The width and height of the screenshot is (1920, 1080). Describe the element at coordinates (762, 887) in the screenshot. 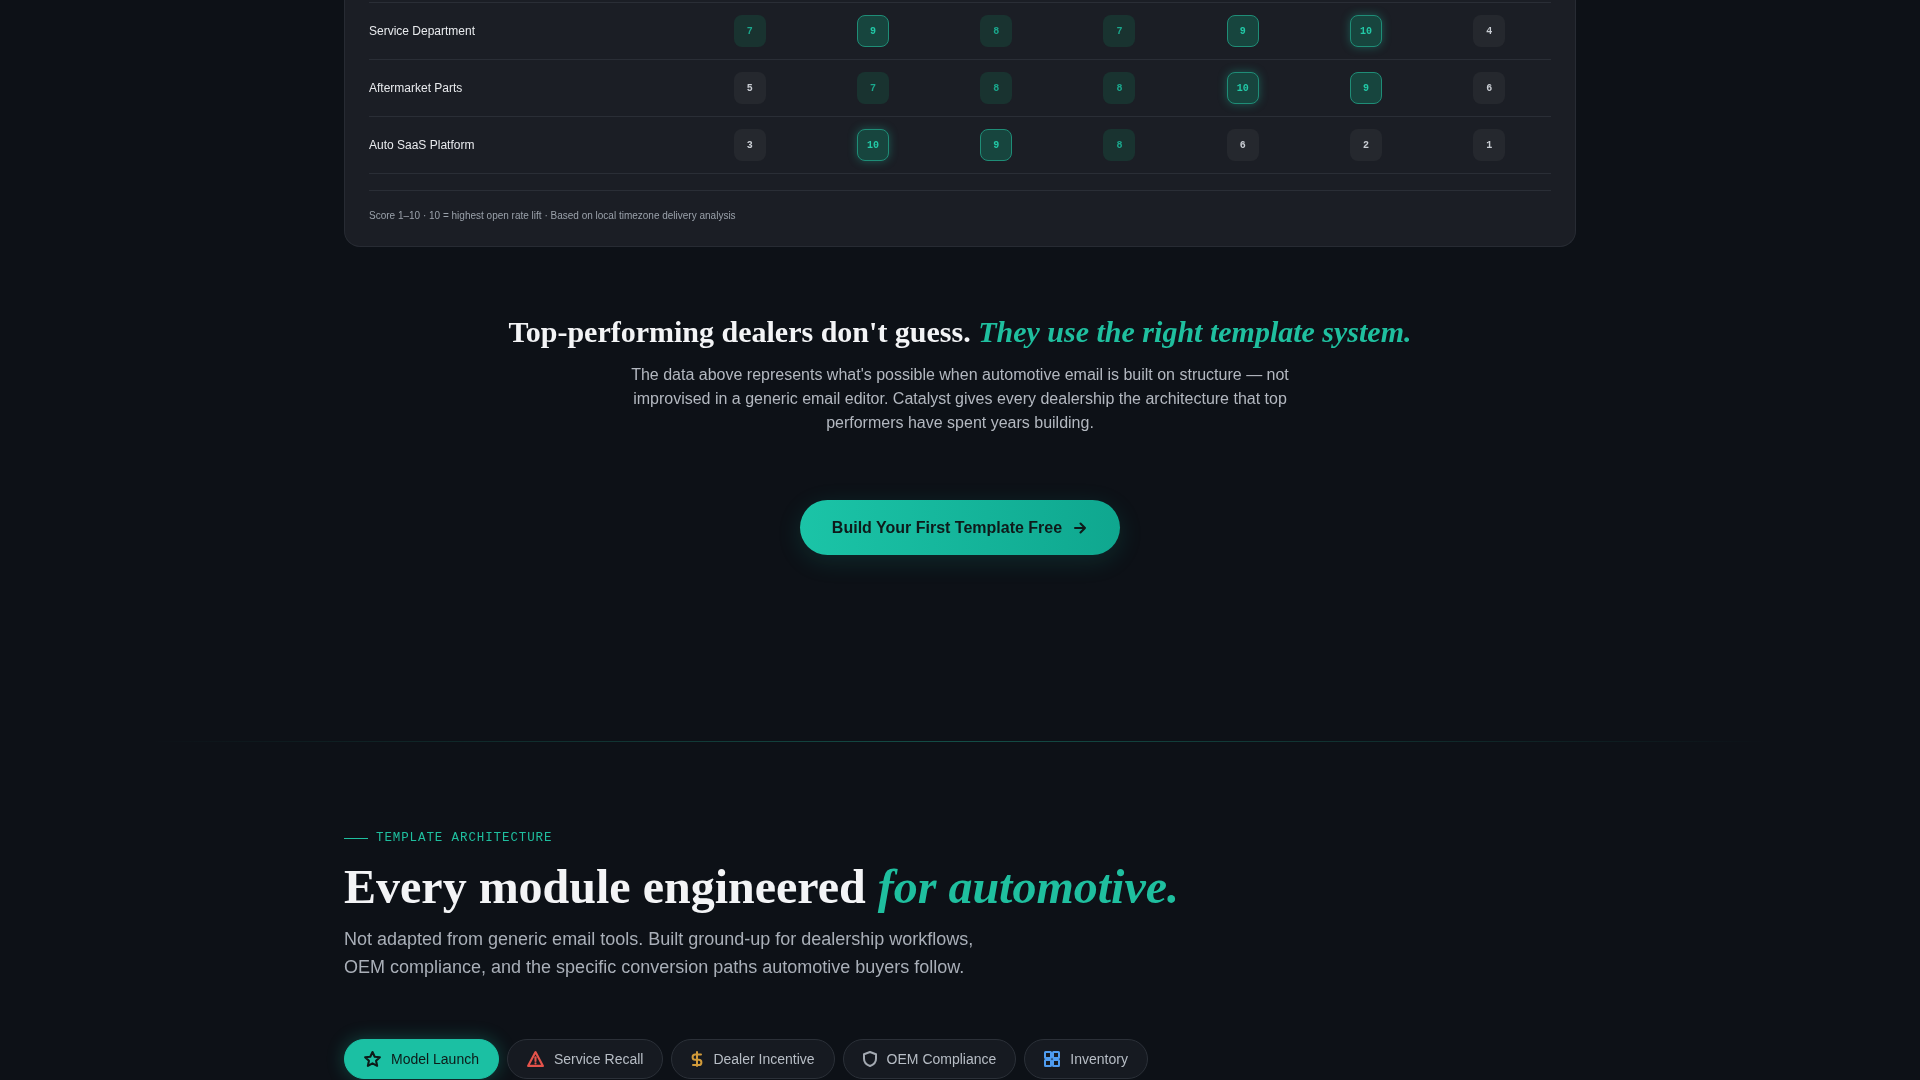

I see `section-heading: Every module engineered for automotive.` at that location.